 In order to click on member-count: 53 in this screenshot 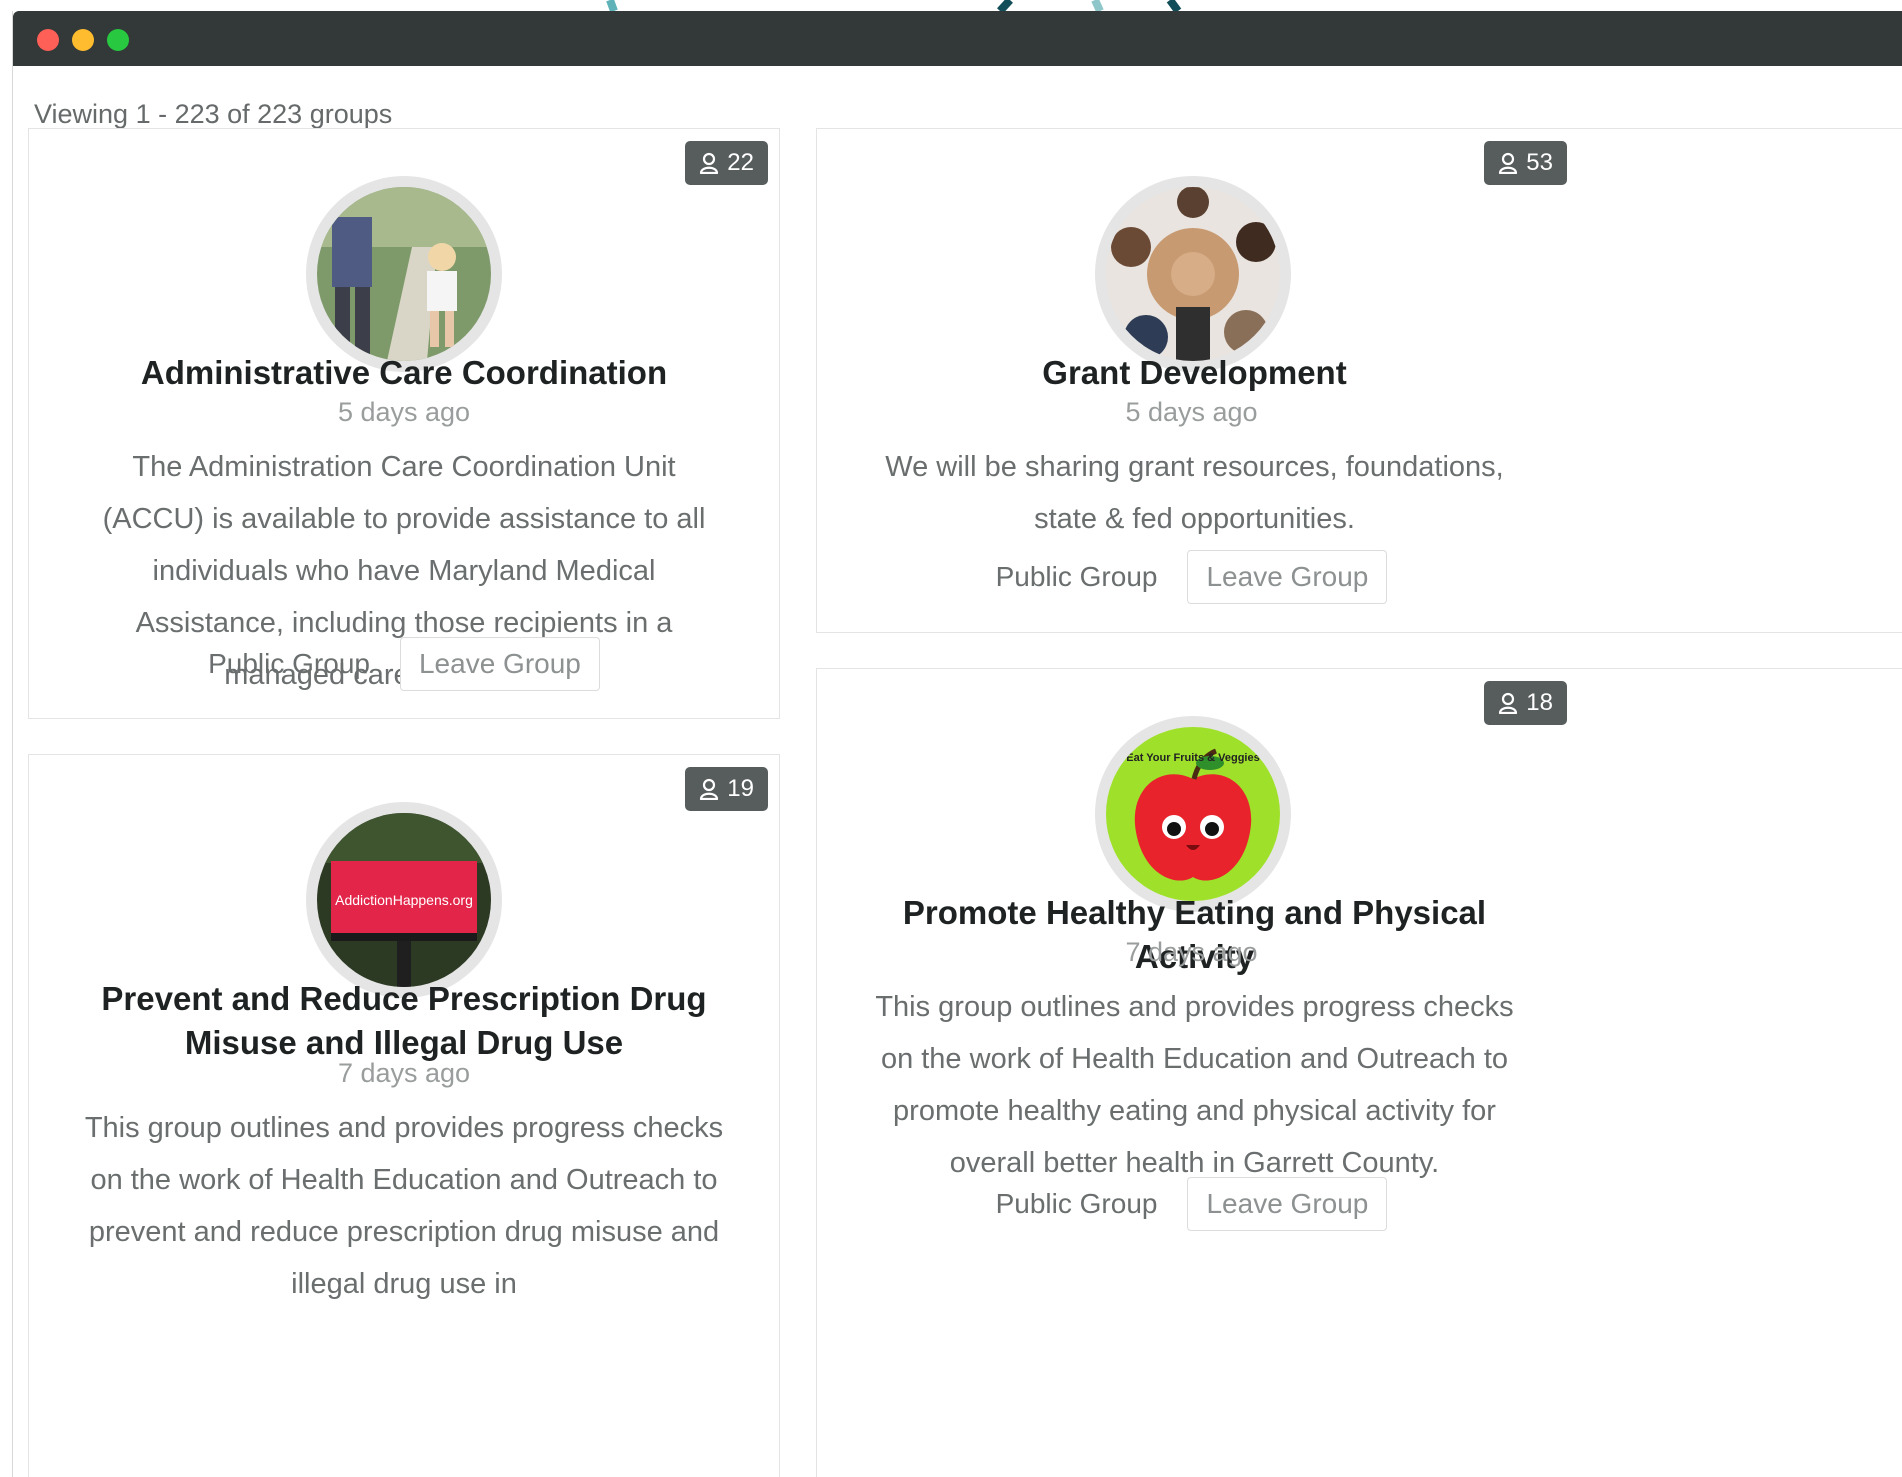, I will do `click(1539, 162)`.